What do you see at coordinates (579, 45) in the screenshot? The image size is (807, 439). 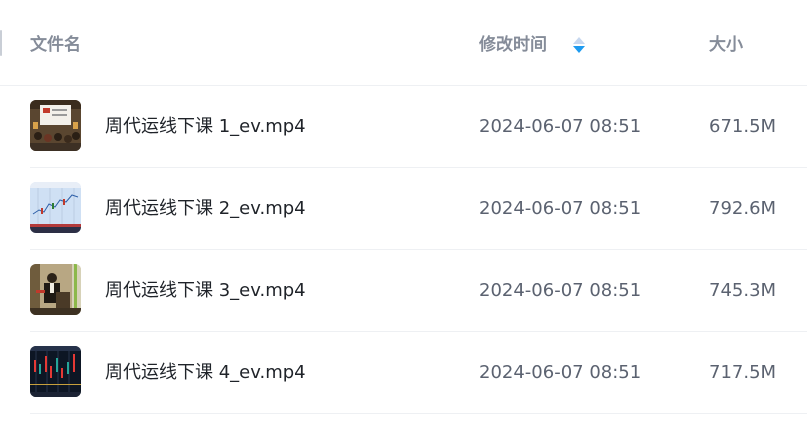 I see `sort-icon` at bounding box center [579, 45].